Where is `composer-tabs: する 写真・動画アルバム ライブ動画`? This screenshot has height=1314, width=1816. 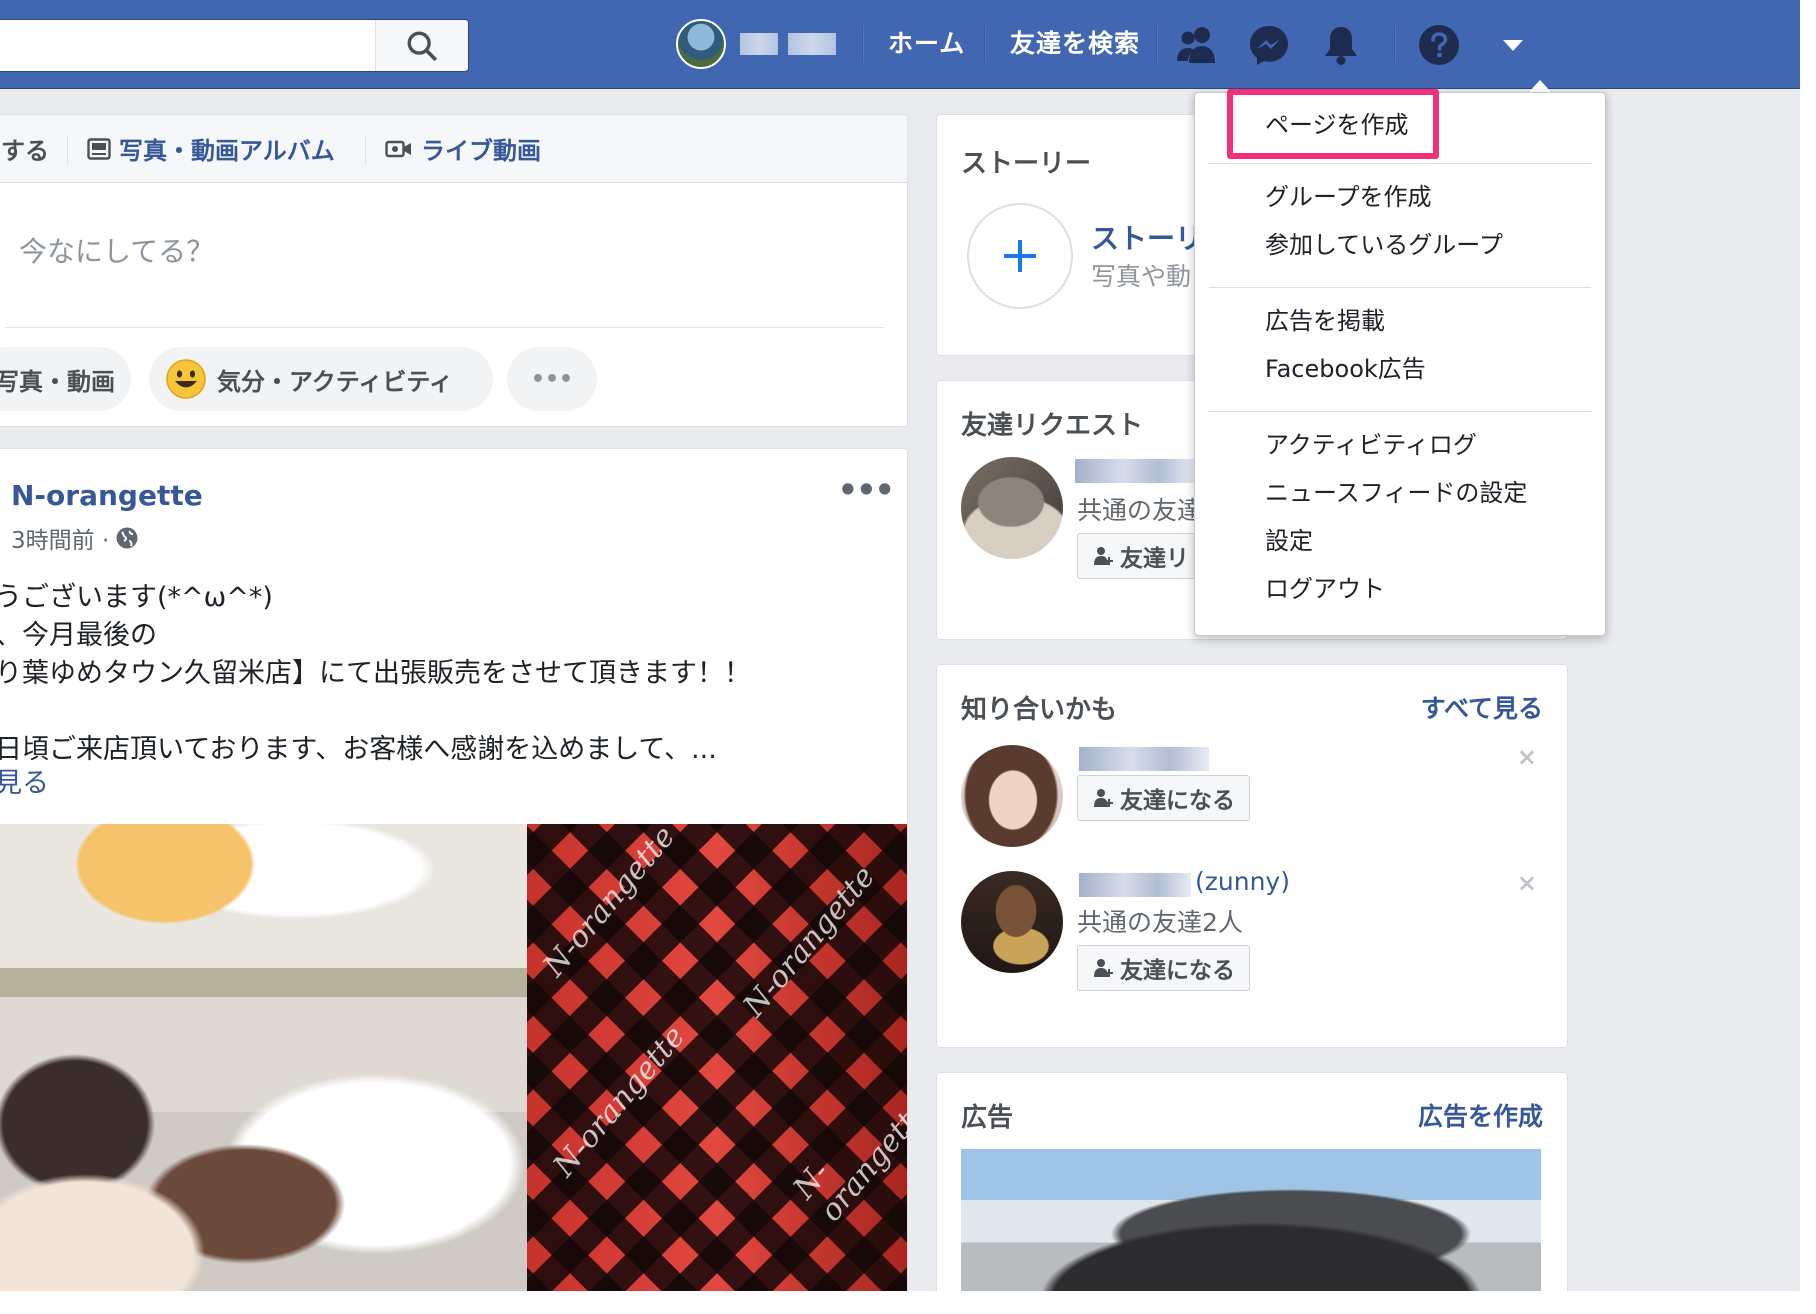 composer-tabs: する 写真・動画アルバム ライブ動画 is located at coordinates (453, 149).